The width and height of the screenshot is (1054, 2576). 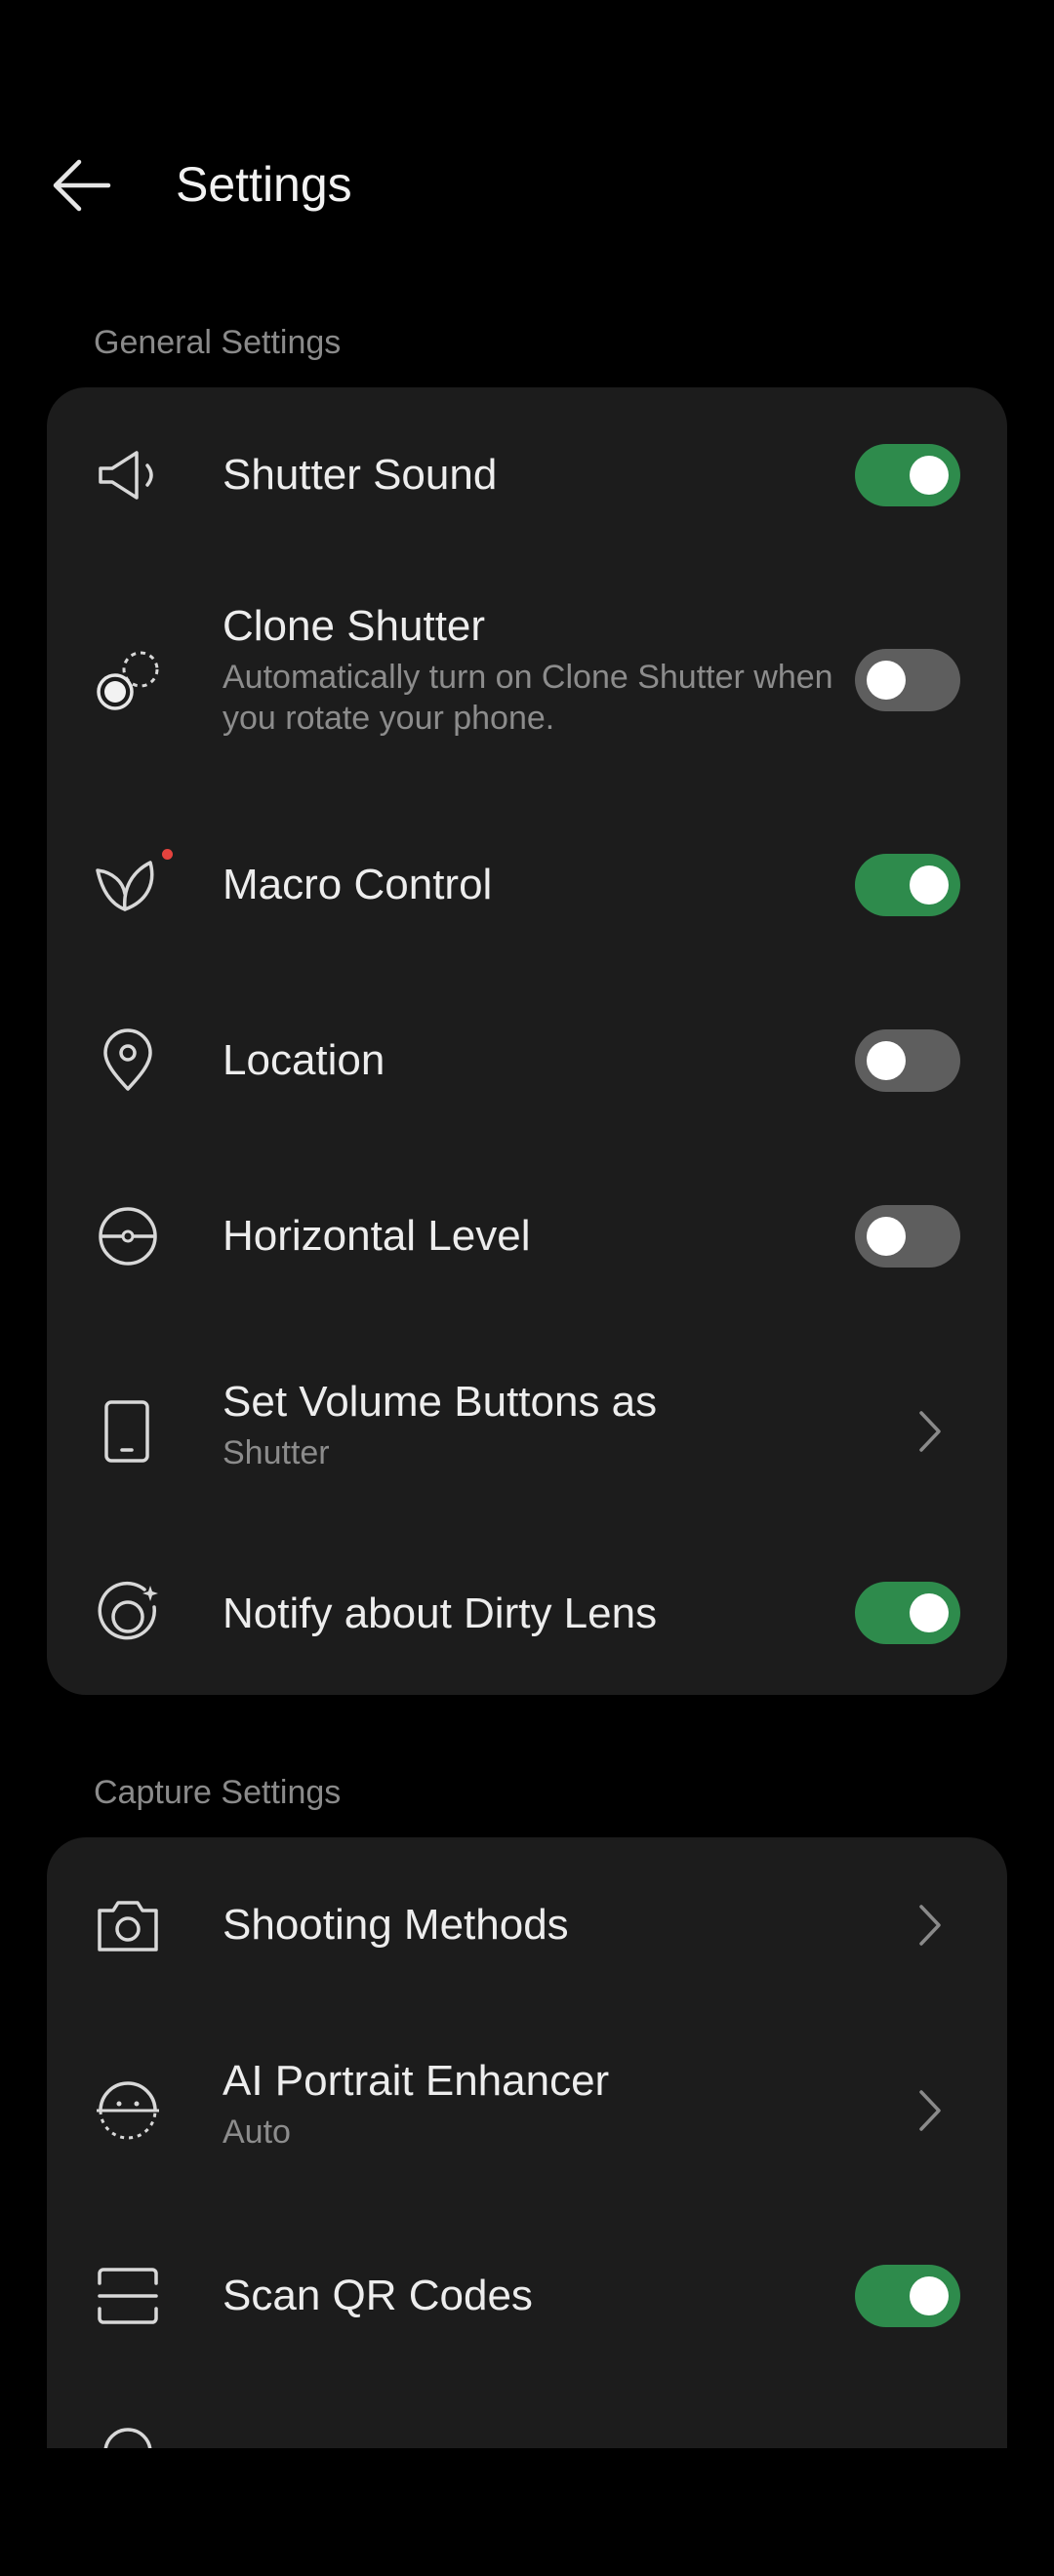 What do you see at coordinates (527, 1431) in the screenshot?
I see `setting-volume-buttons: Set Volume Buttons as Shutter` at bounding box center [527, 1431].